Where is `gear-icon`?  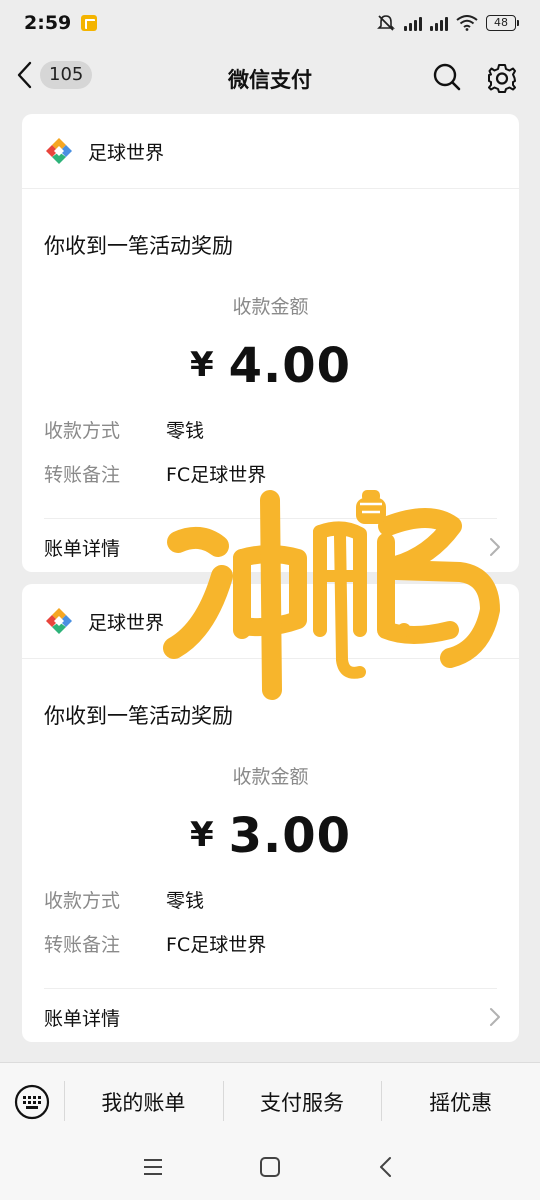 gear-icon is located at coordinates (502, 78).